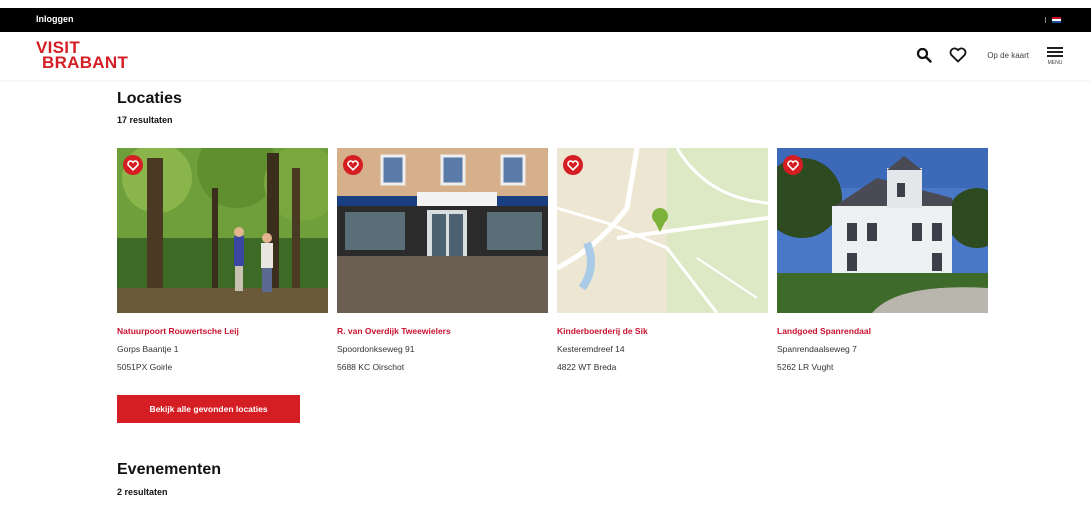 This screenshot has width=1091, height=506. I want to click on map-view-link: Op de kaart, so click(1008, 55).